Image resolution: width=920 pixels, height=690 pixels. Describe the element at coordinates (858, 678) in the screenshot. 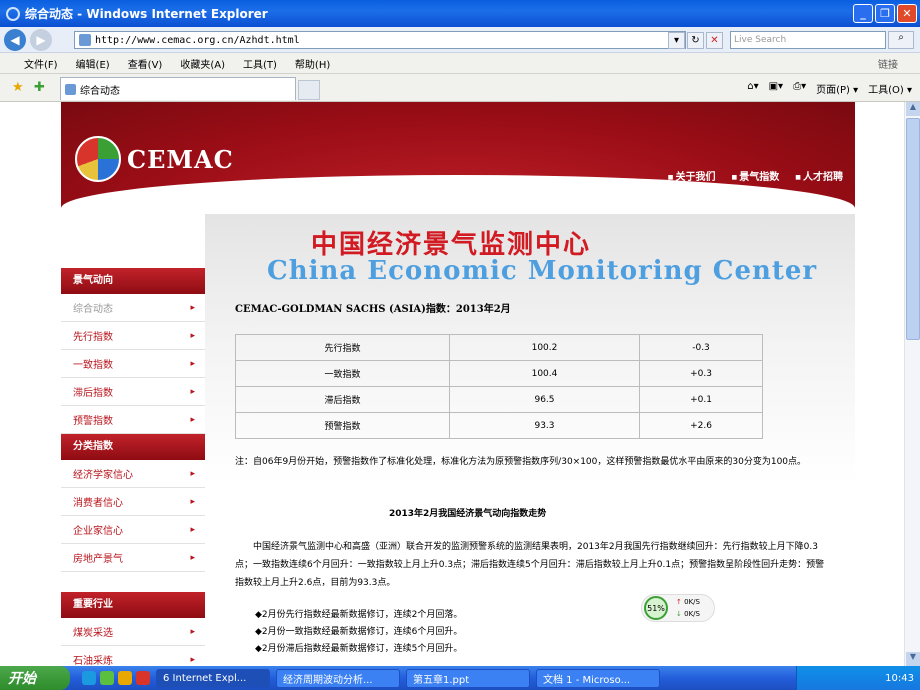

I see `system-tray: 10:43` at that location.